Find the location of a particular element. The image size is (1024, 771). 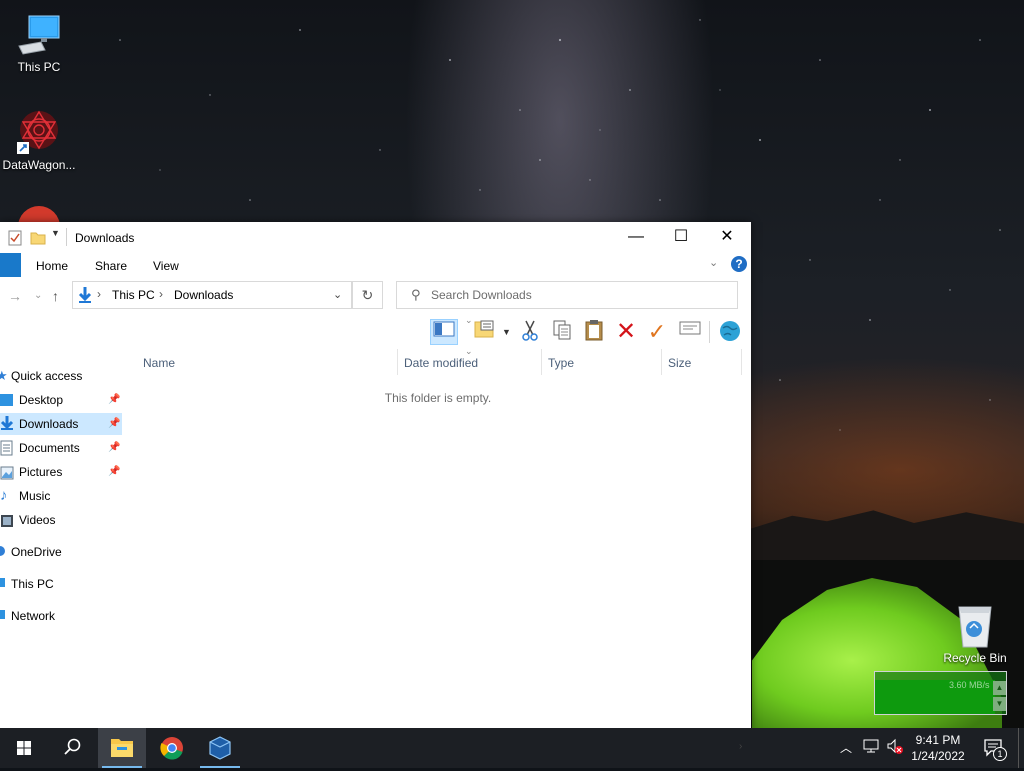

nav-item-label: Music is located at coordinates (35, 496).